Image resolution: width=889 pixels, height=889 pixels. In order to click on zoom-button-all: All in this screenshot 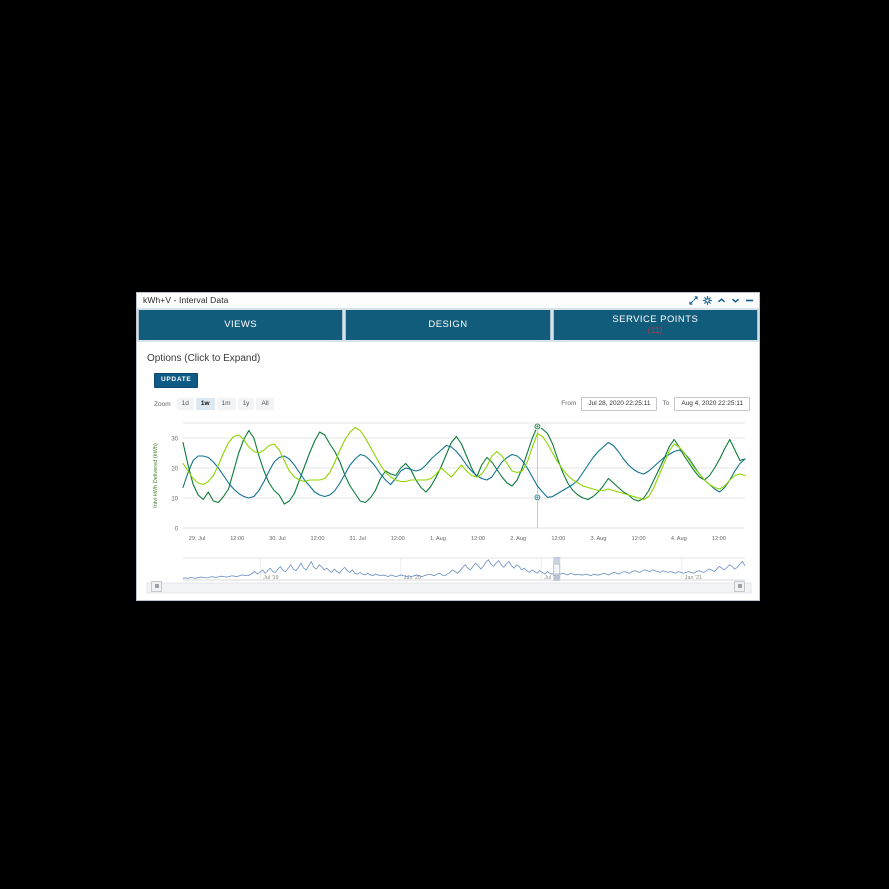, I will do `click(265, 404)`.